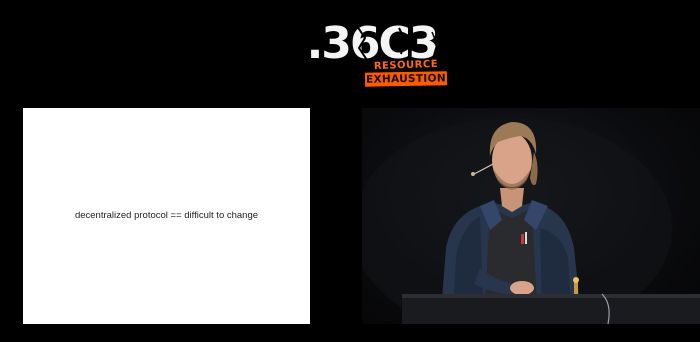  What do you see at coordinates (406, 79) in the screenshot?
I see `logo-tagline: EXHAUSTION` at bounding box center [406, 79].